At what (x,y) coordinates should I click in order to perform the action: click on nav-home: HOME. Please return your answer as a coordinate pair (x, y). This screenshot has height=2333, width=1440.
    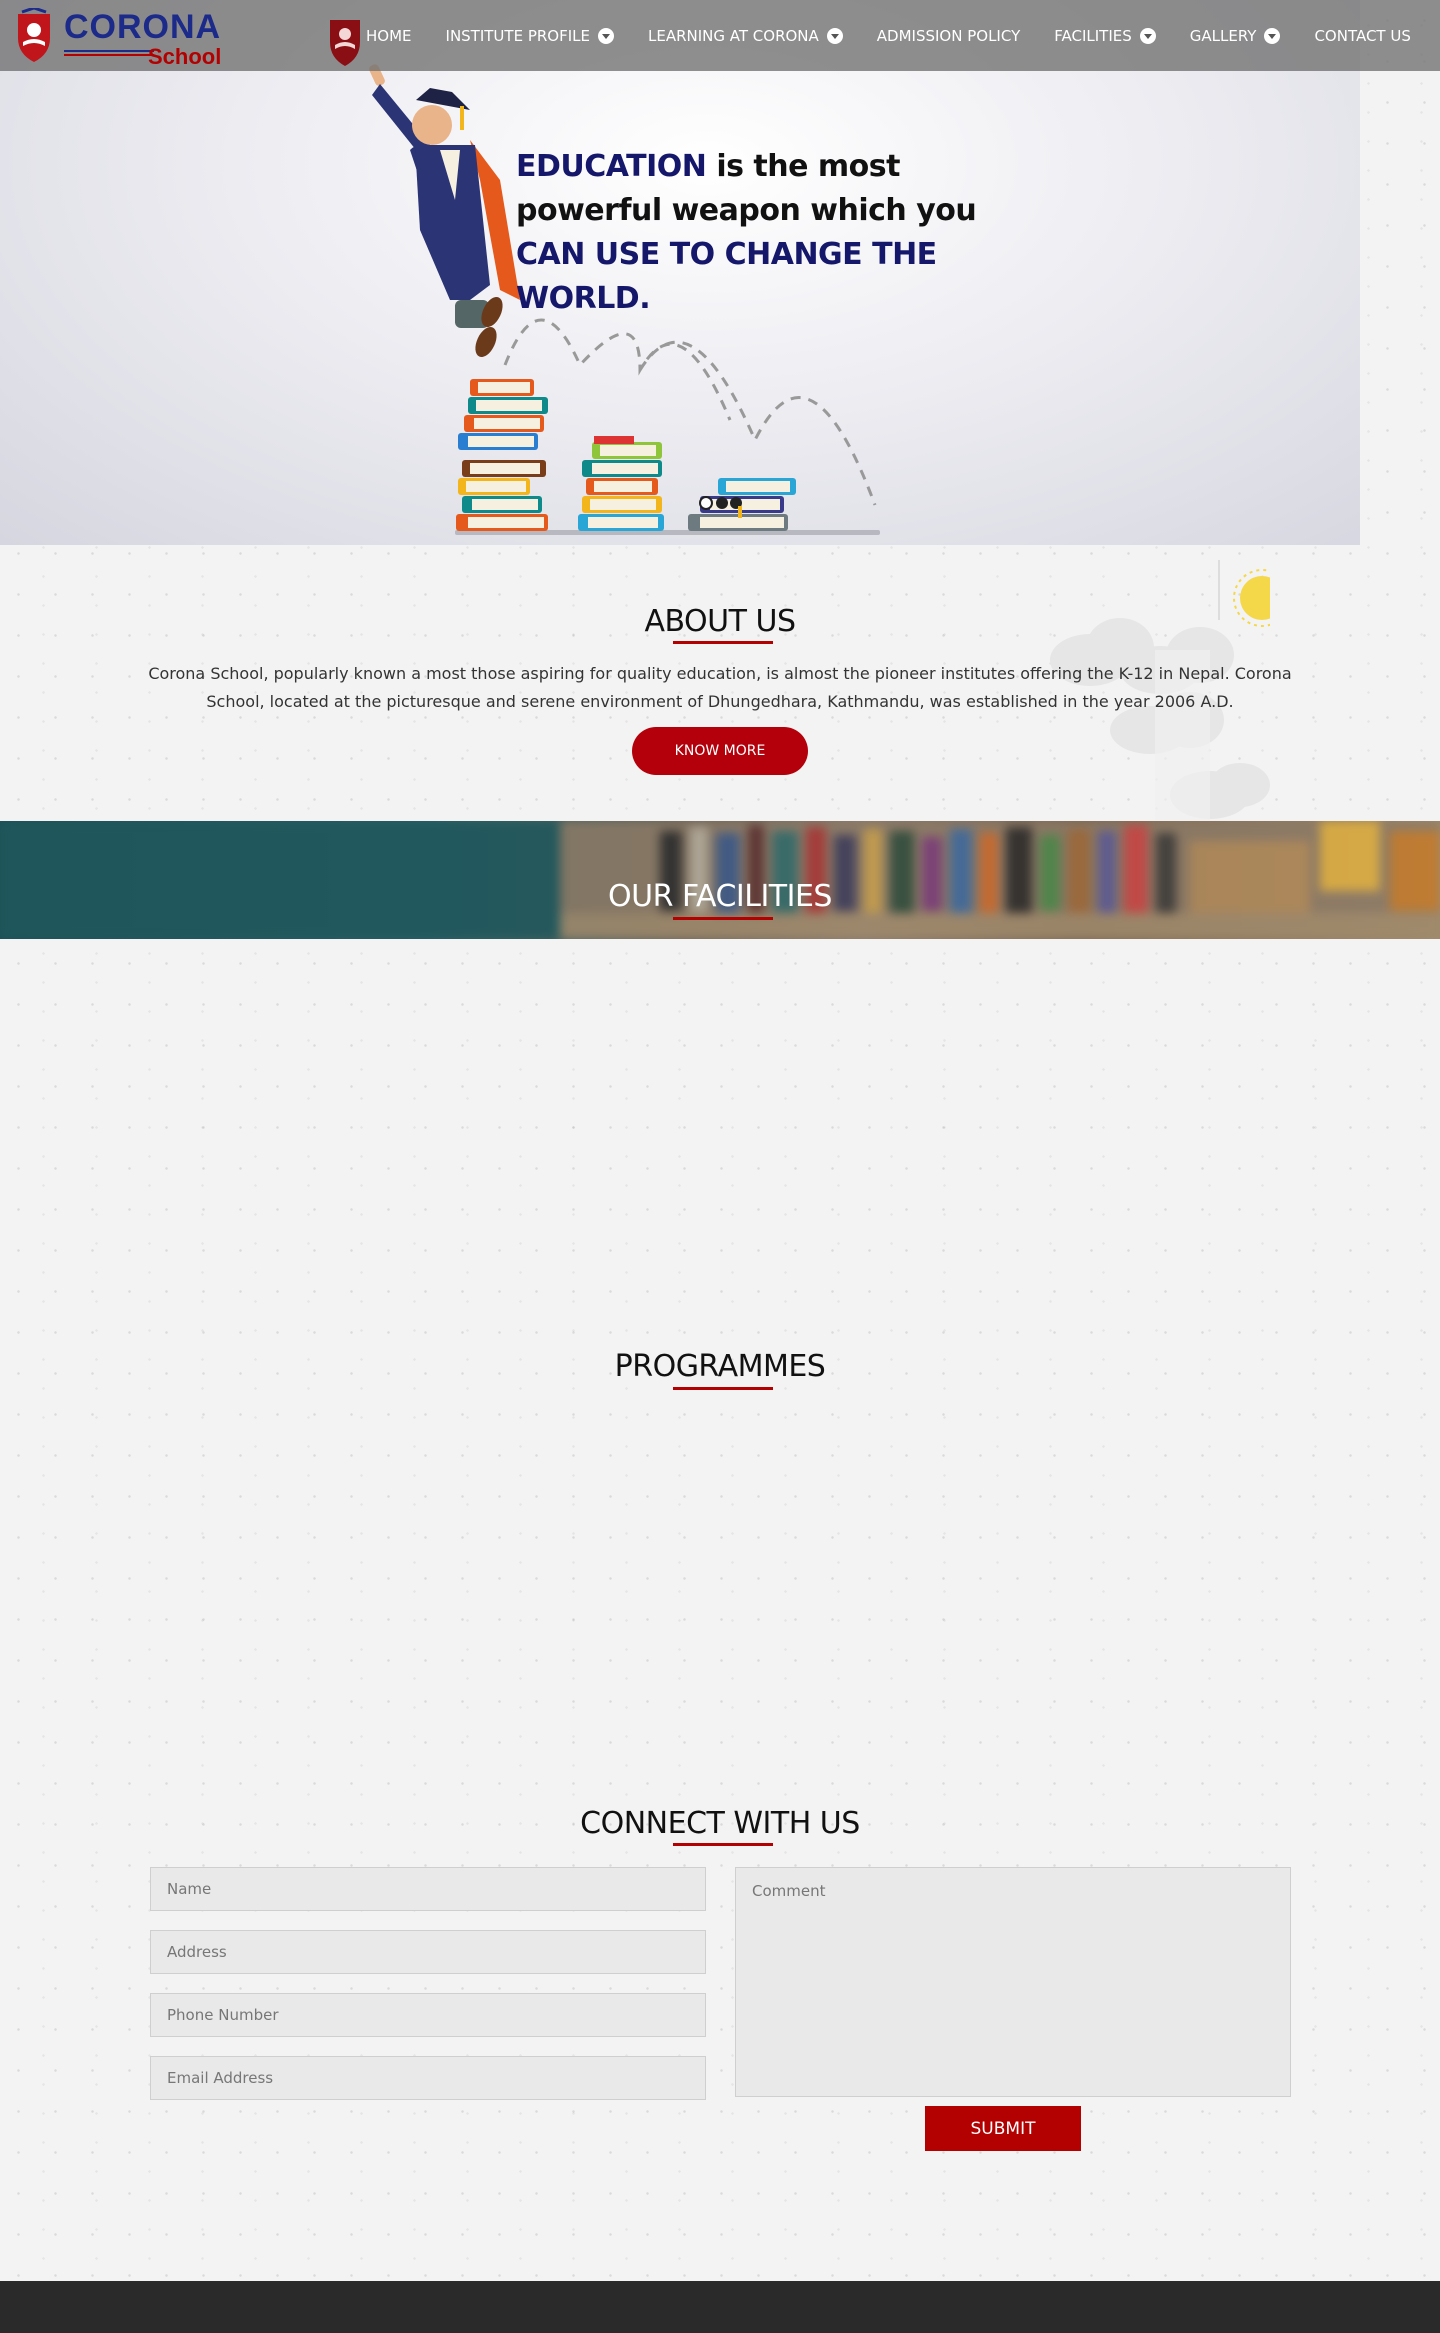
    Looking at the image, I should click on (397, 36).